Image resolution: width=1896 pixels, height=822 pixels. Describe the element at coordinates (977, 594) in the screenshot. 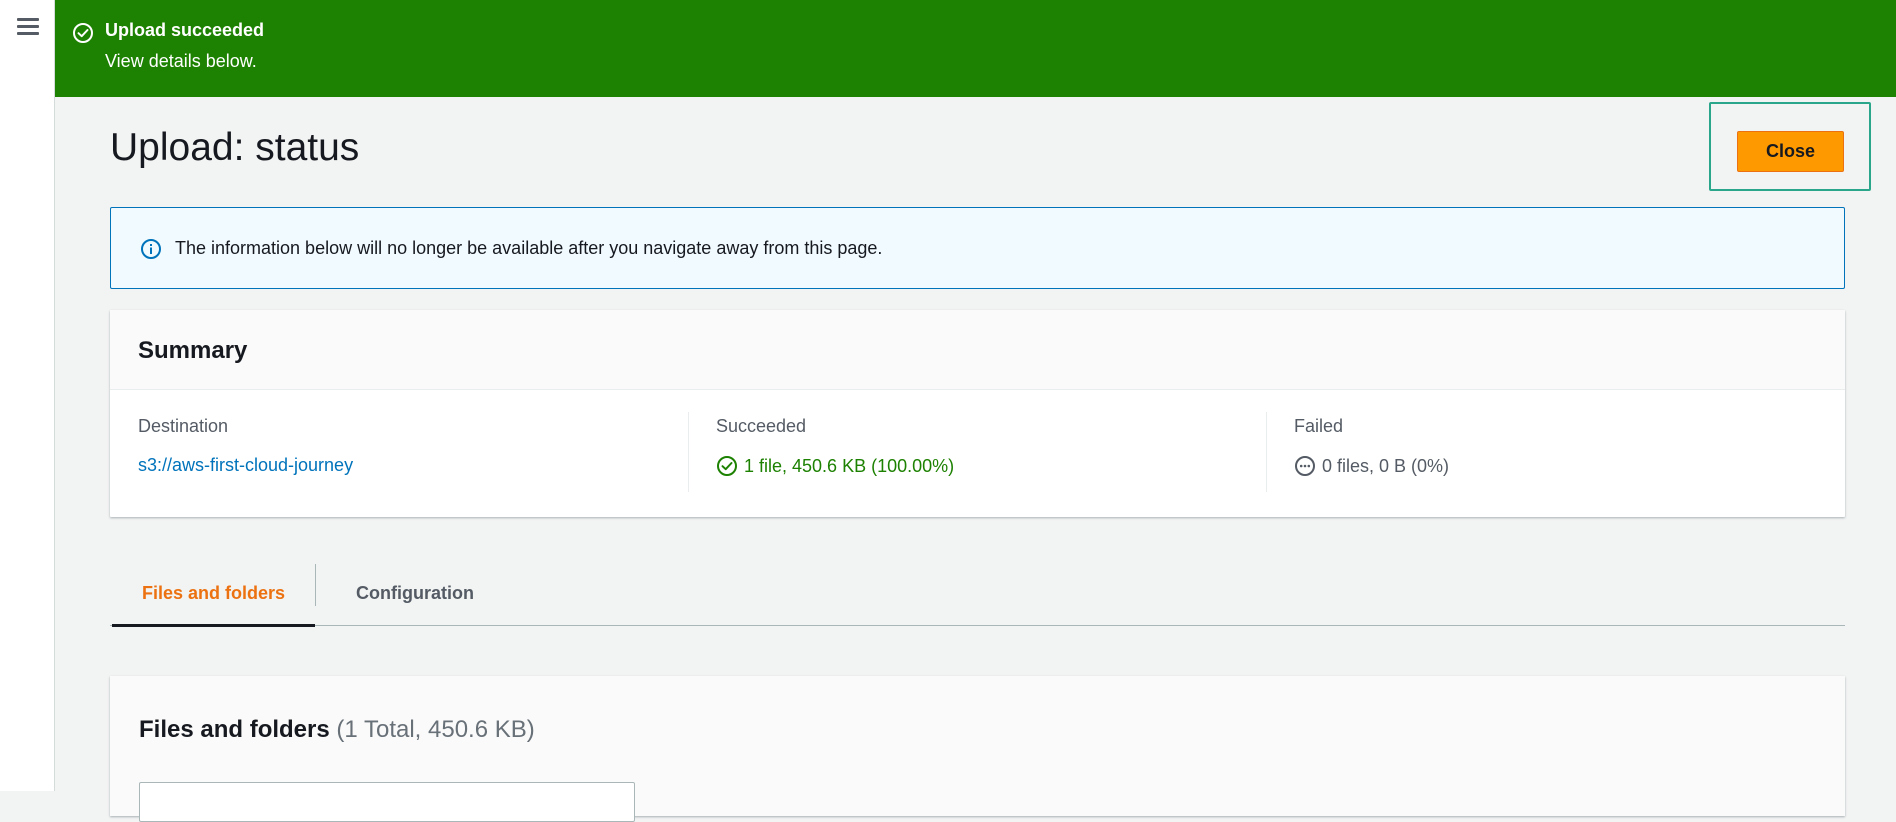

I see `tab-bar: Files and folders Configuration` at that location.